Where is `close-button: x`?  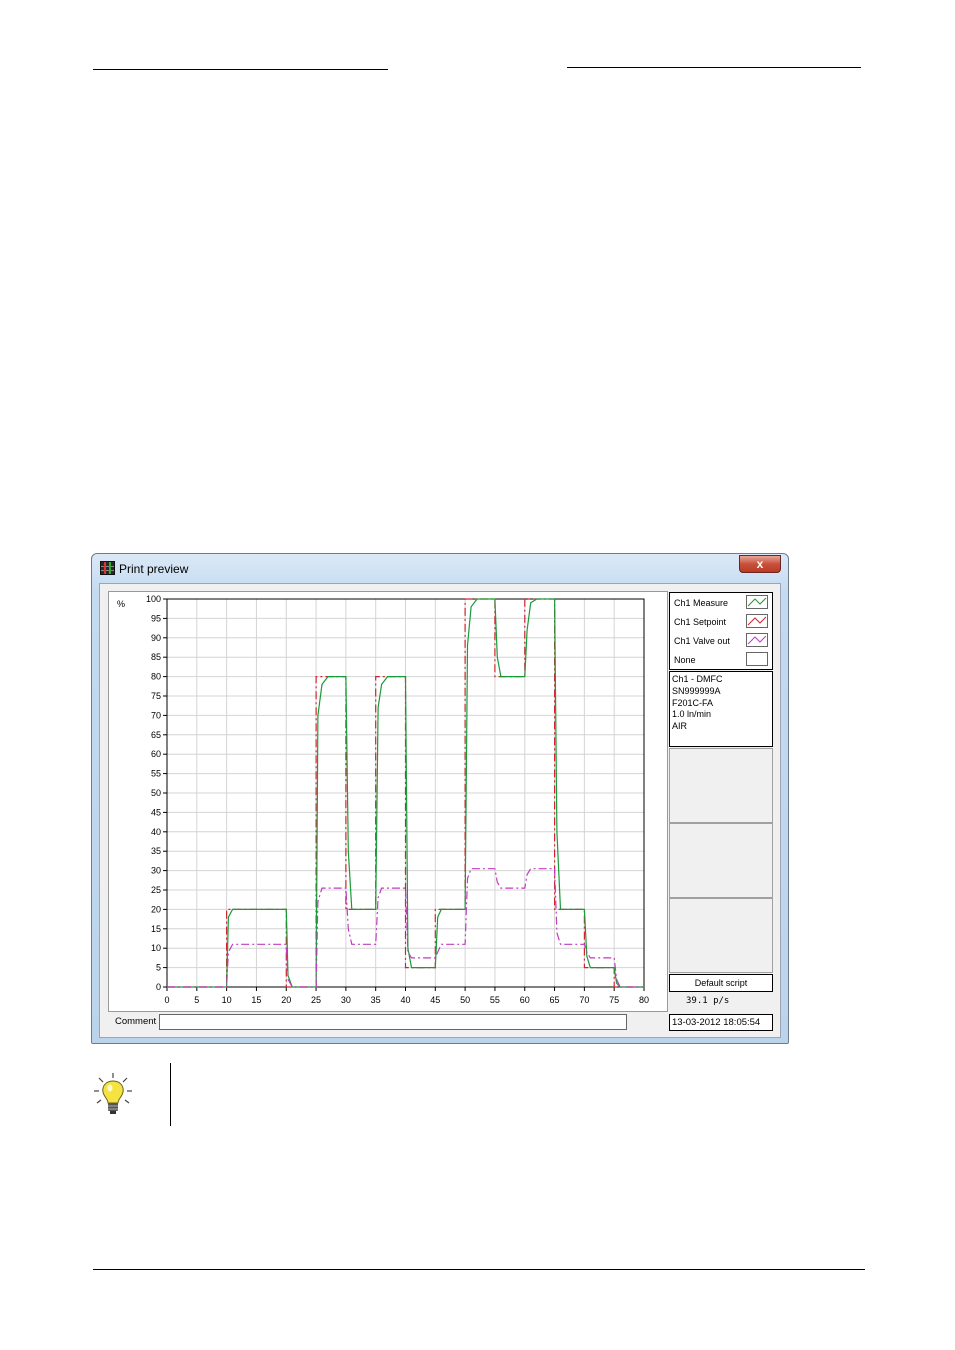
close-button: x is located at coordinates (760, 564).